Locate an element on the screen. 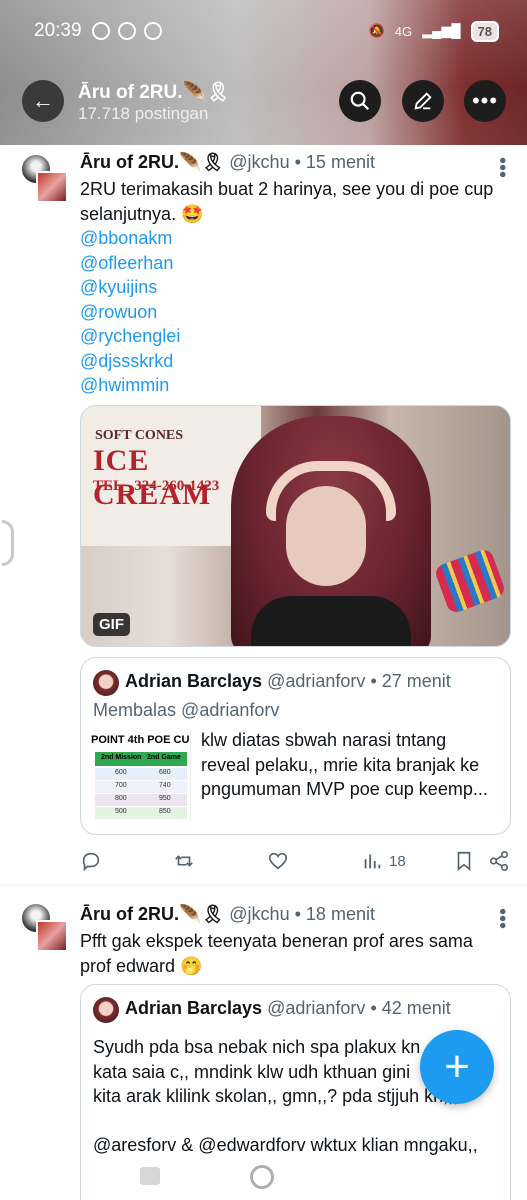  tweet-actions: 18 is located at coordinates (296, 865).